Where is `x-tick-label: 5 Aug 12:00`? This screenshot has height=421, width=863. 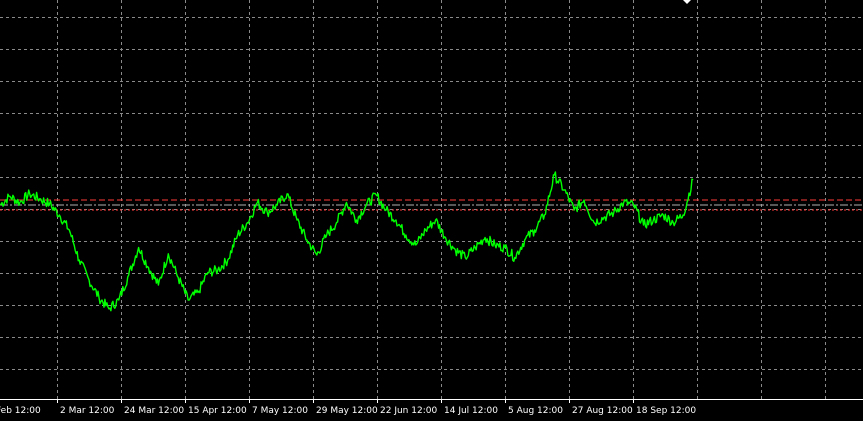 x-tick-label: 5 Aug 12:00 is located at coordinates (535, 411).